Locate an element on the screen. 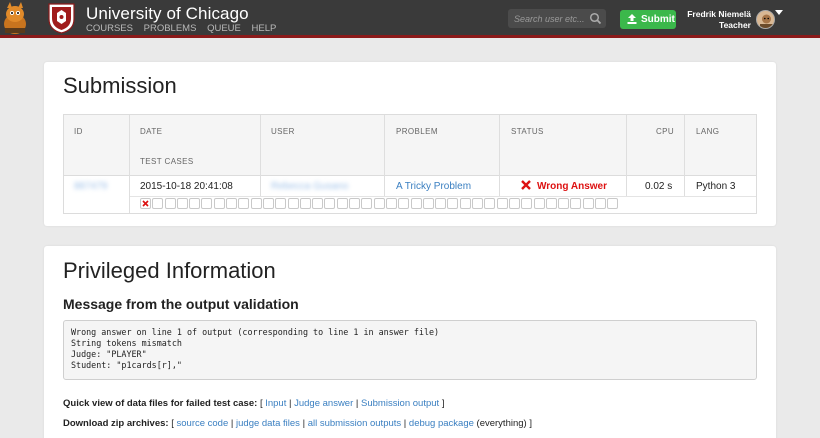  test-case-failed is located at coordinates (145, 203).